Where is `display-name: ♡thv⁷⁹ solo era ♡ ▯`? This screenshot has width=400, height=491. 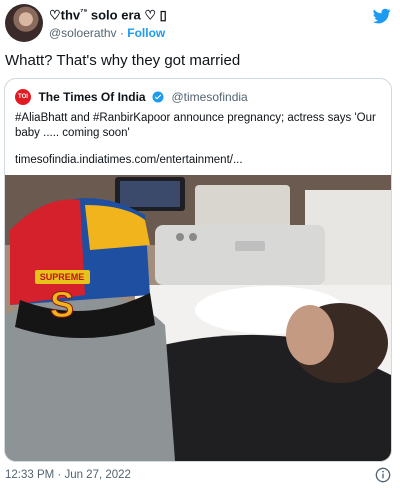 display-name: ♡thv⁷⁹ solo era ♡ ▯ is located at coordinates (108, 15).